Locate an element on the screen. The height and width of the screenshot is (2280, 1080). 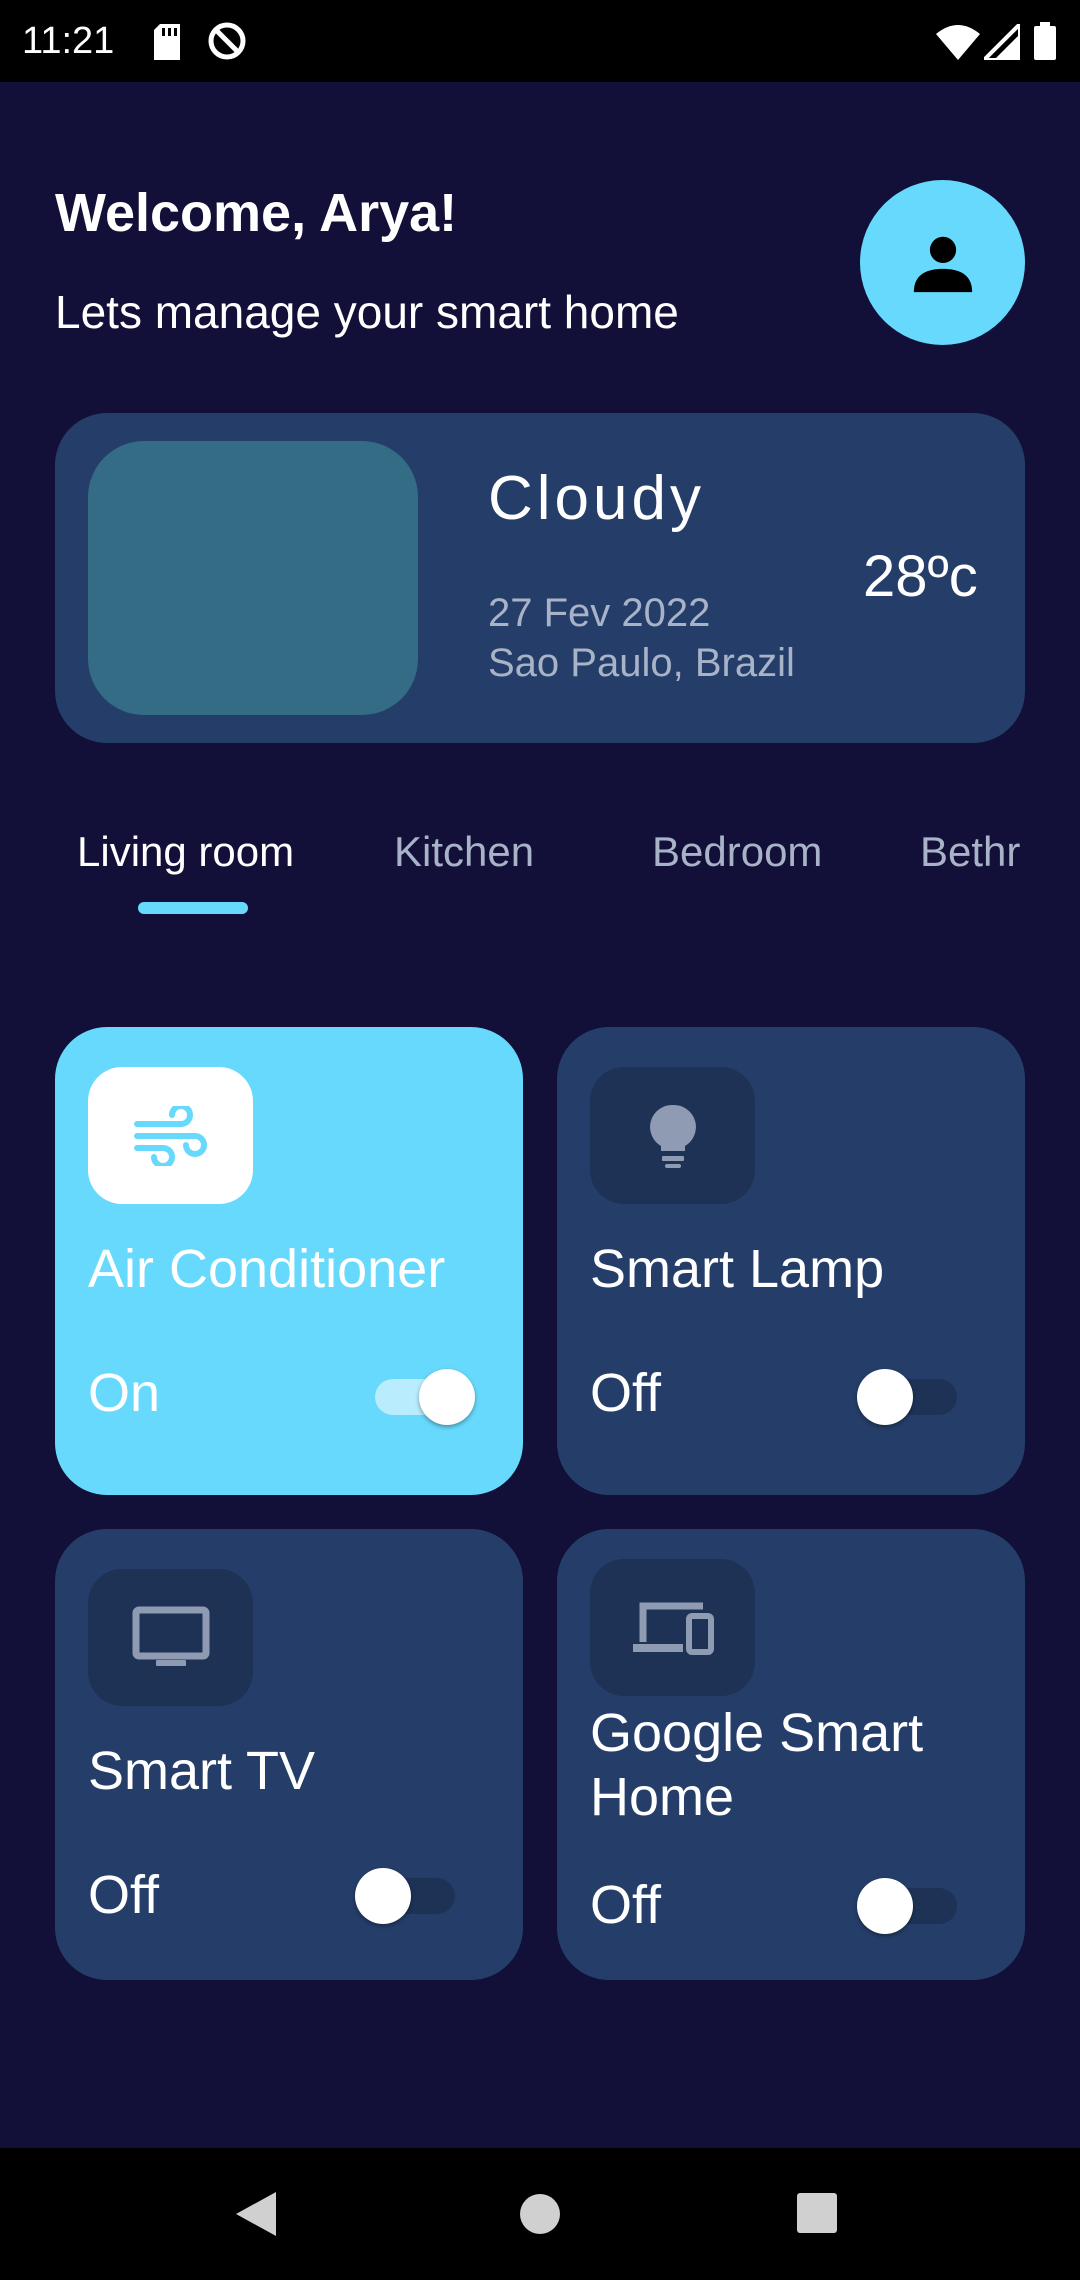
profile-avatar-button is located at coordinates (942, 262).